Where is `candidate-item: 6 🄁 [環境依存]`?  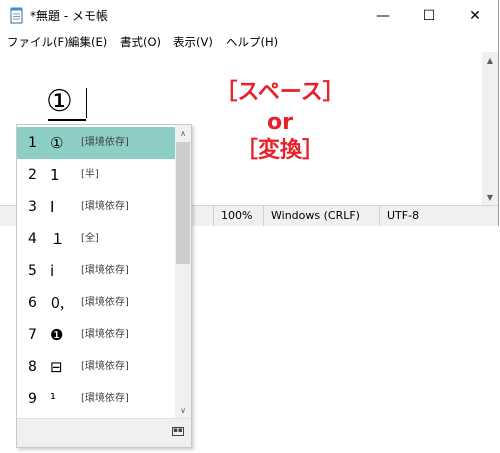
candidate-item: 6 🄁 [環境依存] is located at coordinates (96, 303).